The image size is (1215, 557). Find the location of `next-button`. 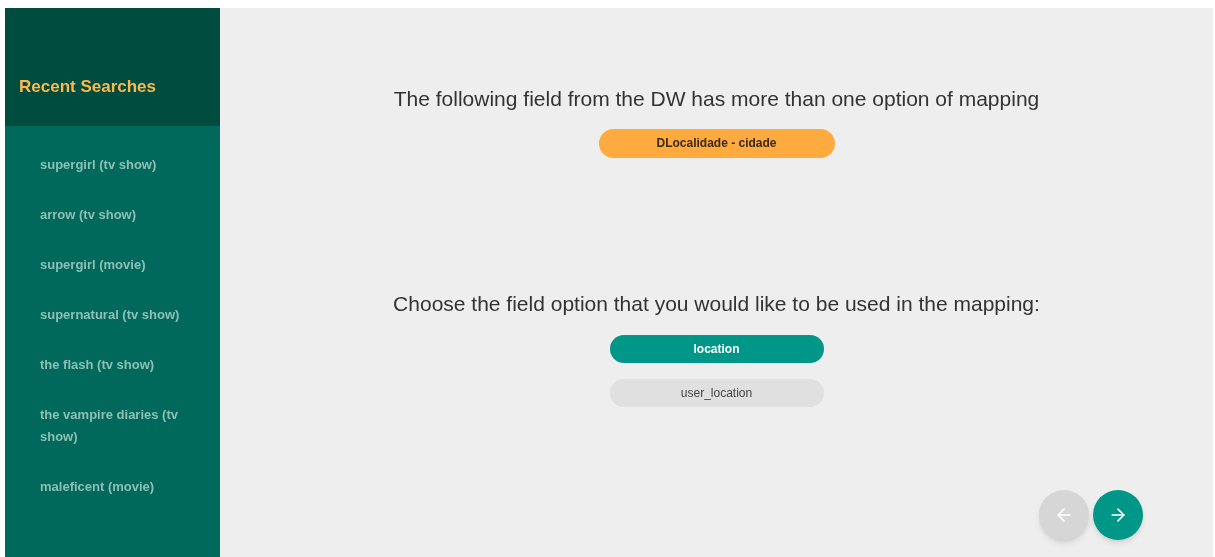

next-button is located at coordinates (1118, 515).